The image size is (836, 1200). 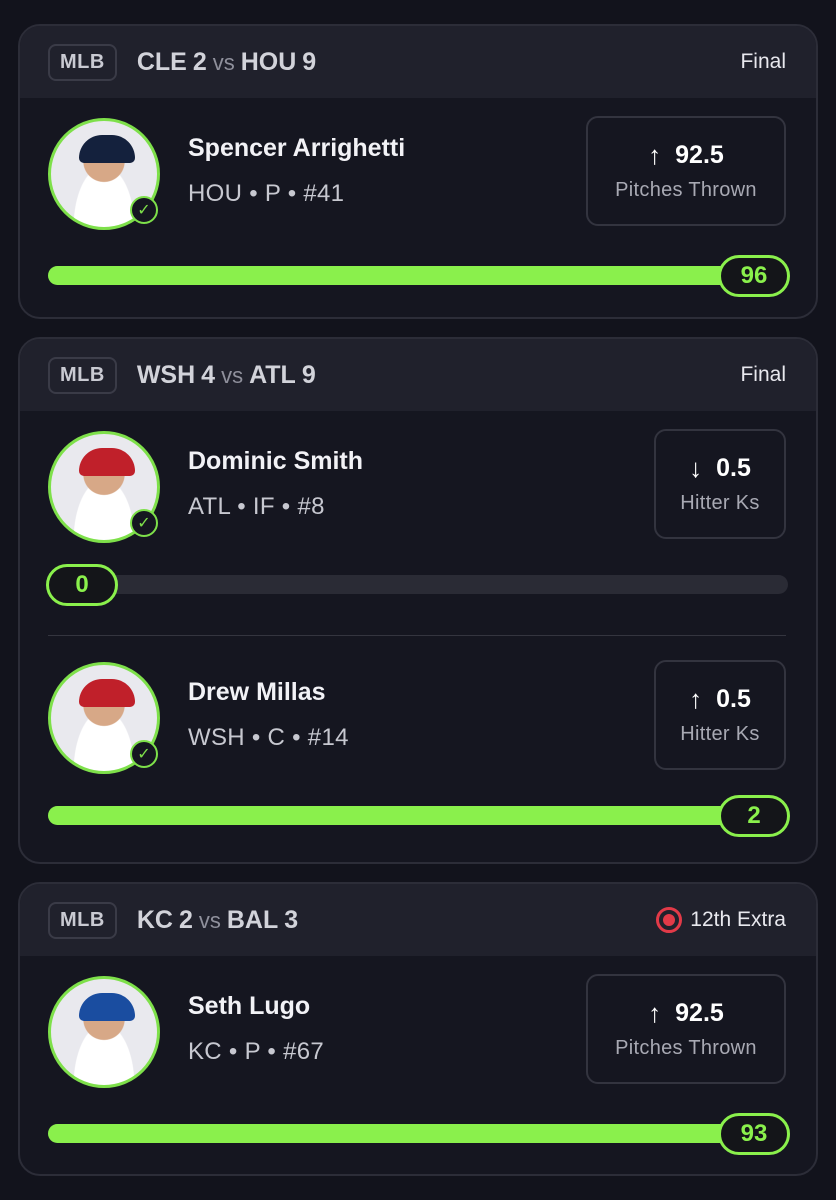 I want to click on prop-line-box: ↓ 0.5 Hitter Ks, so click(x=720, y=484).